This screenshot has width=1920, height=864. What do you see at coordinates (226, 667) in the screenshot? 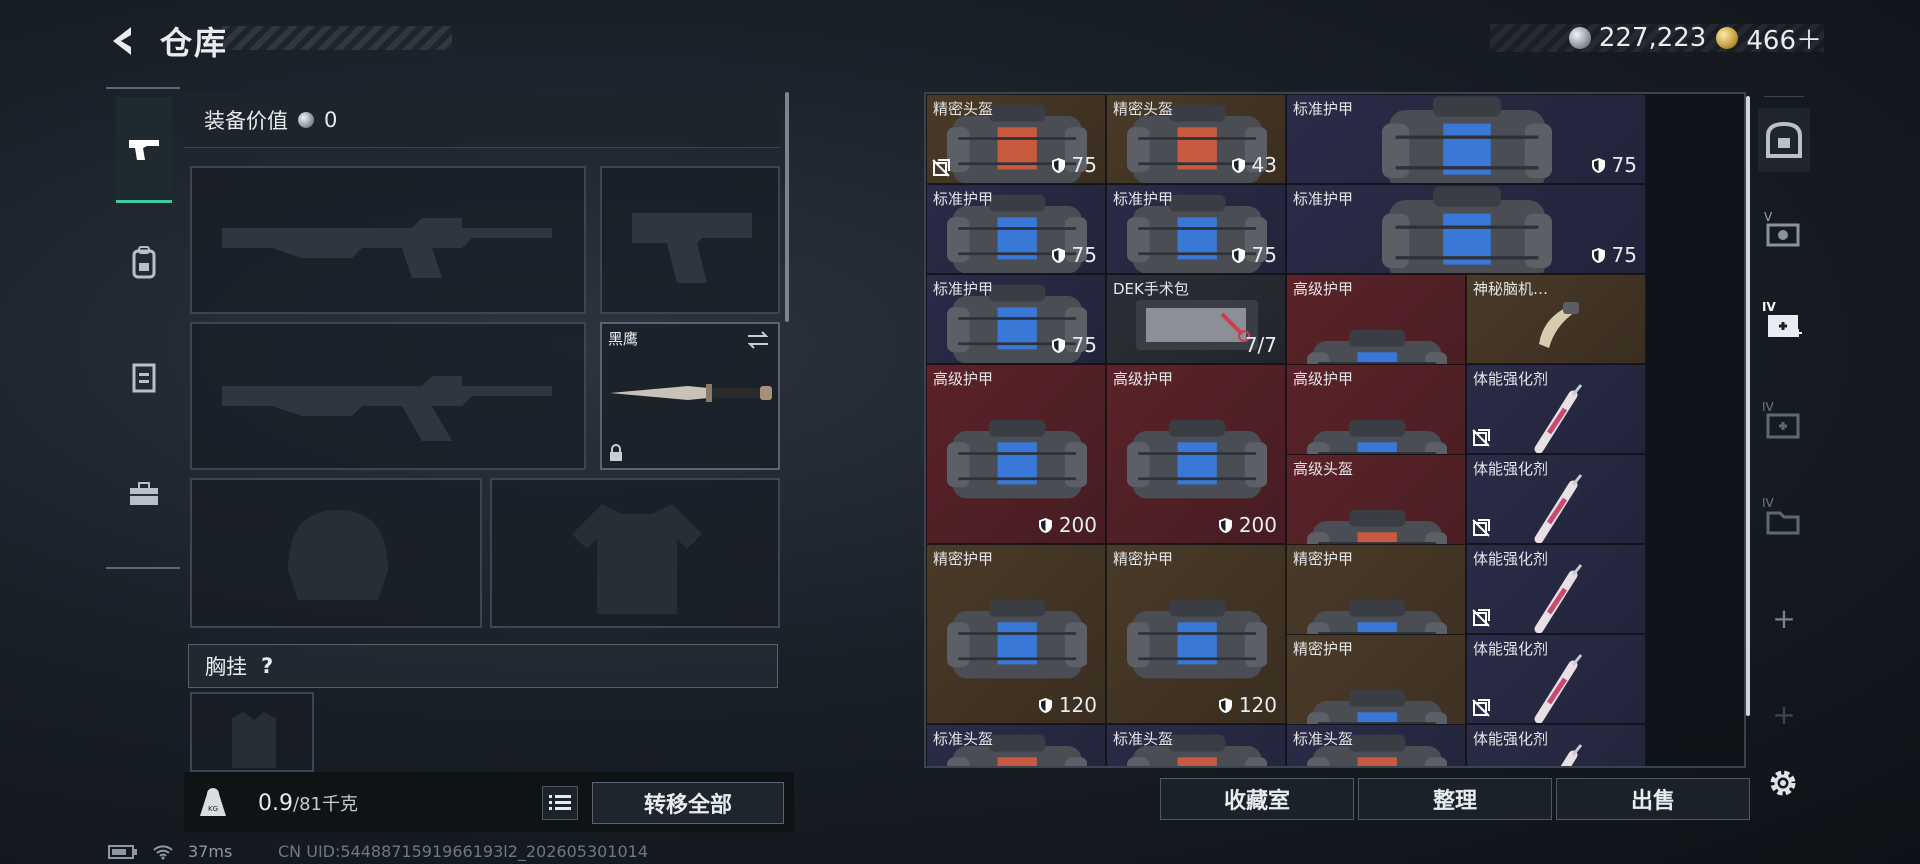
I see `chest-rig-label: 胸挂` at bounding box center [226, 667].